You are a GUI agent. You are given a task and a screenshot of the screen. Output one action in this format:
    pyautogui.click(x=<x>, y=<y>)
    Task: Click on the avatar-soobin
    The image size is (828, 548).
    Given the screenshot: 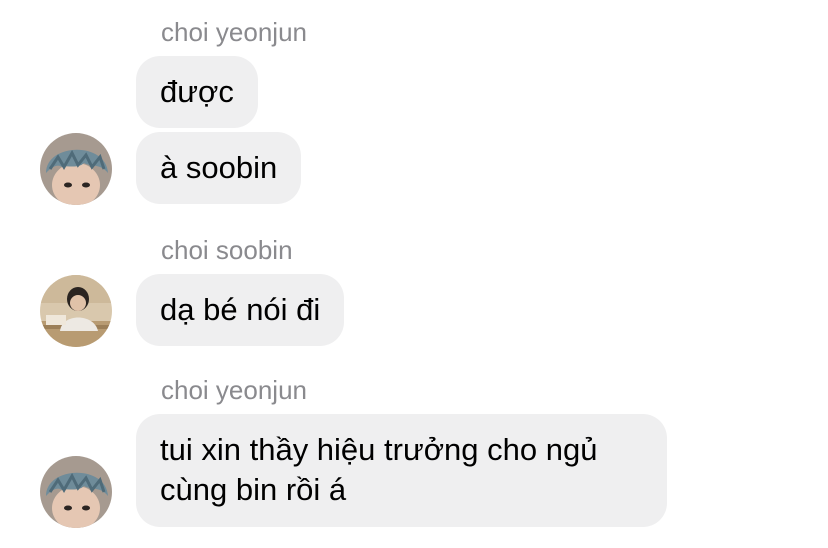 What is the action you would take?
    pyautogui.click(x=76, y=311)
    